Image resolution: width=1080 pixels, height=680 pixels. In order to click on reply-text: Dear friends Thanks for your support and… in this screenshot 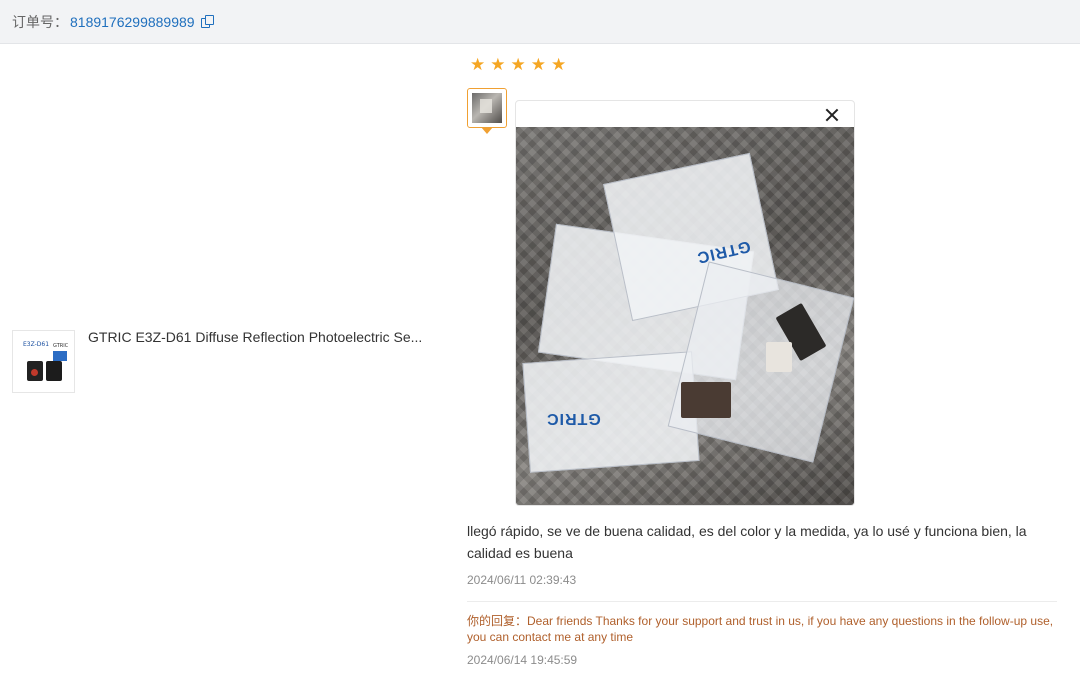, I will do `click(760, 629)`.